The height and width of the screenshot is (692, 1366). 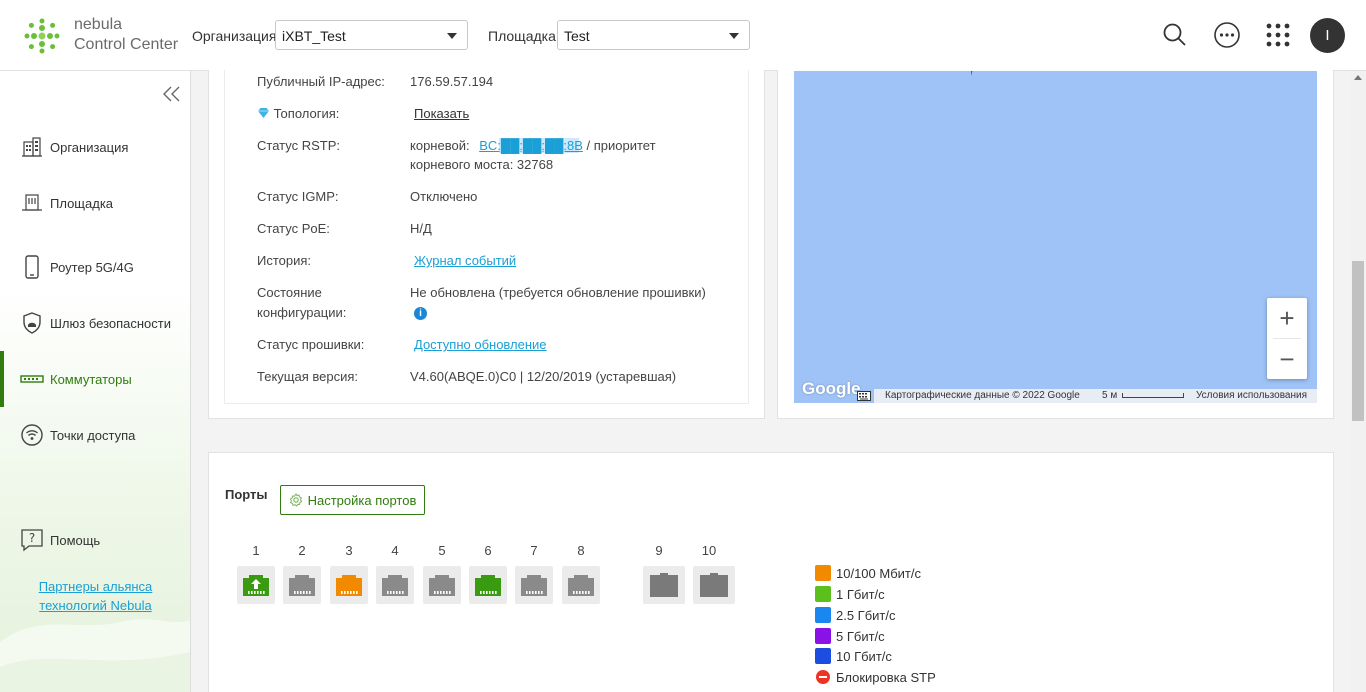 What do you see at coordinates (860, 594) in the screenshot?
I see `legend-label: 1 Гбит/с` at bounding box center [860, 594].